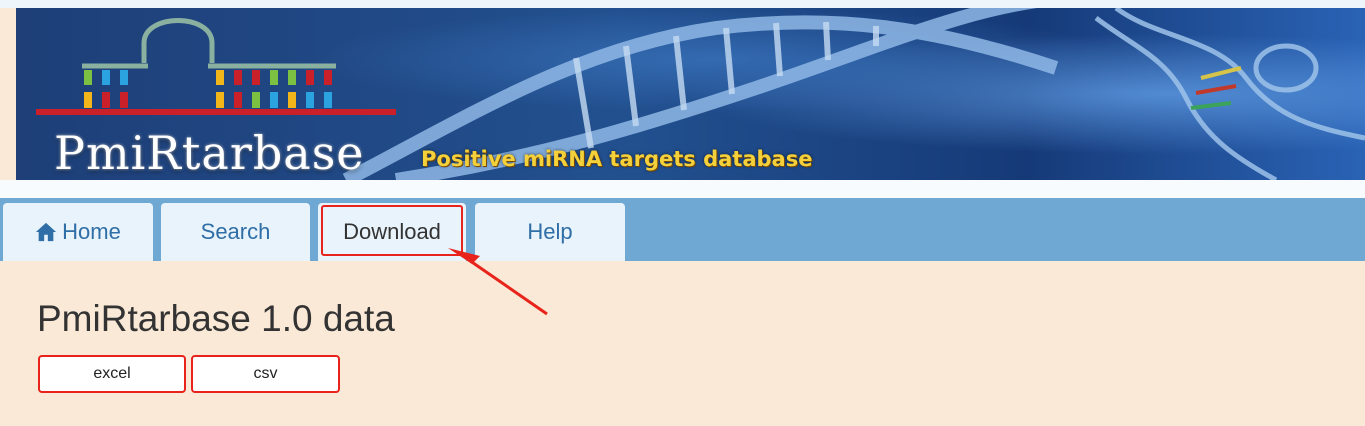 The width and height of the screenshot is (1365, 426). I want to click on download-csv-button: csv, so click(265, 374).